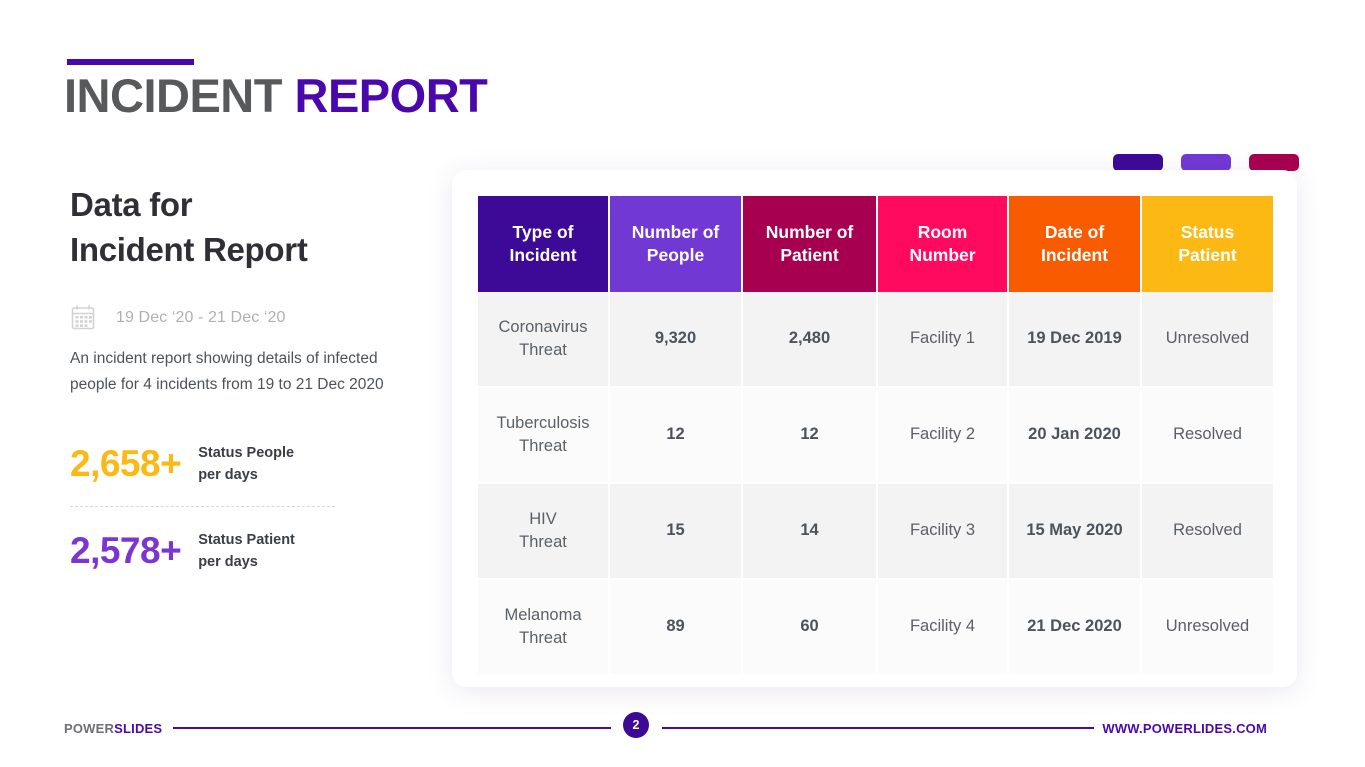 The image size is (1365, 767). What do you see at coordinates (228, 474) in the screenshot?
I see `stat-people-label-line-two: per days` at bounding box center [228, 474].